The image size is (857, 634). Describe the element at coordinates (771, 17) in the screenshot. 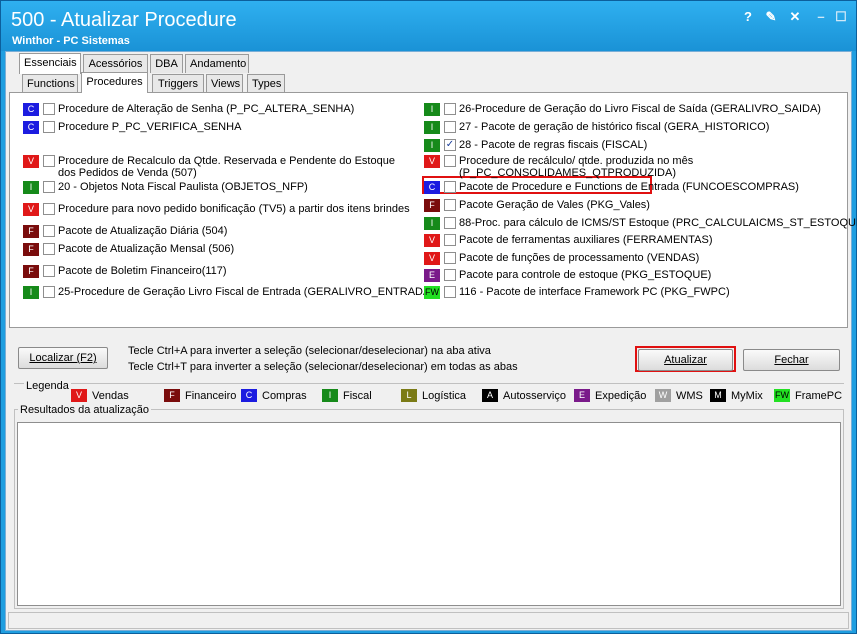

I see `edit-icon: ✎` at that location.